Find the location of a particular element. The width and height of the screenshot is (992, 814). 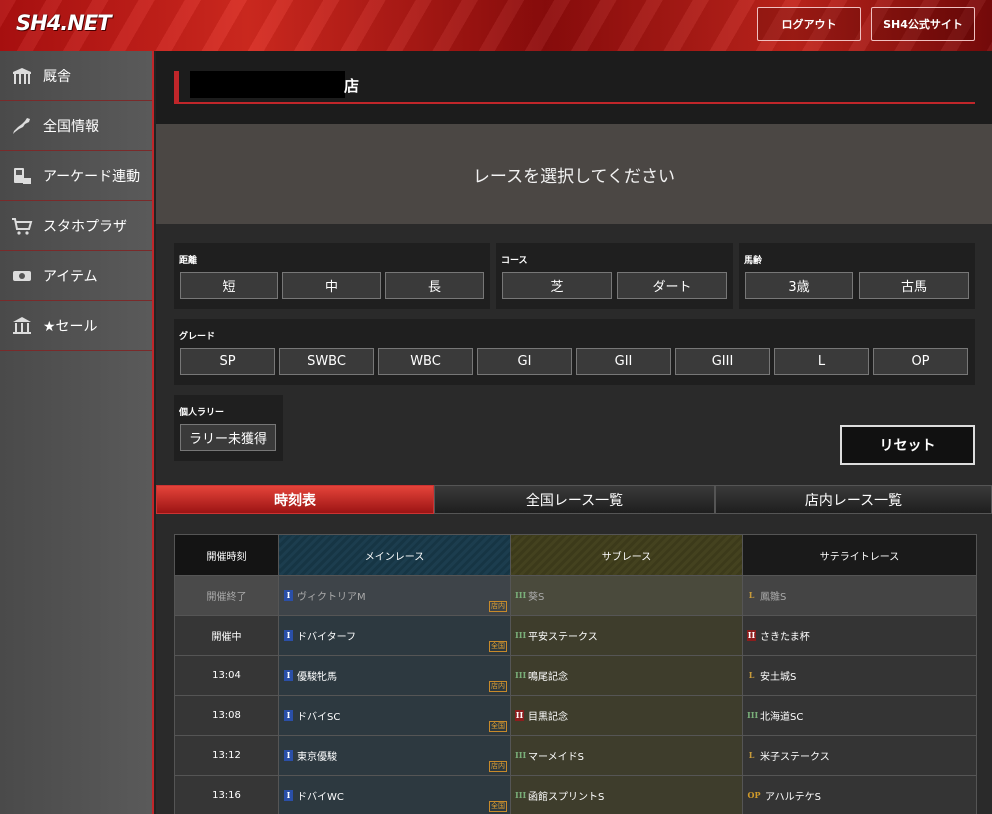

table-row: 開催中 I ドバイターフ 全国 III 平安ステークス II さきたま杯 is located at coordinates (575, 635).